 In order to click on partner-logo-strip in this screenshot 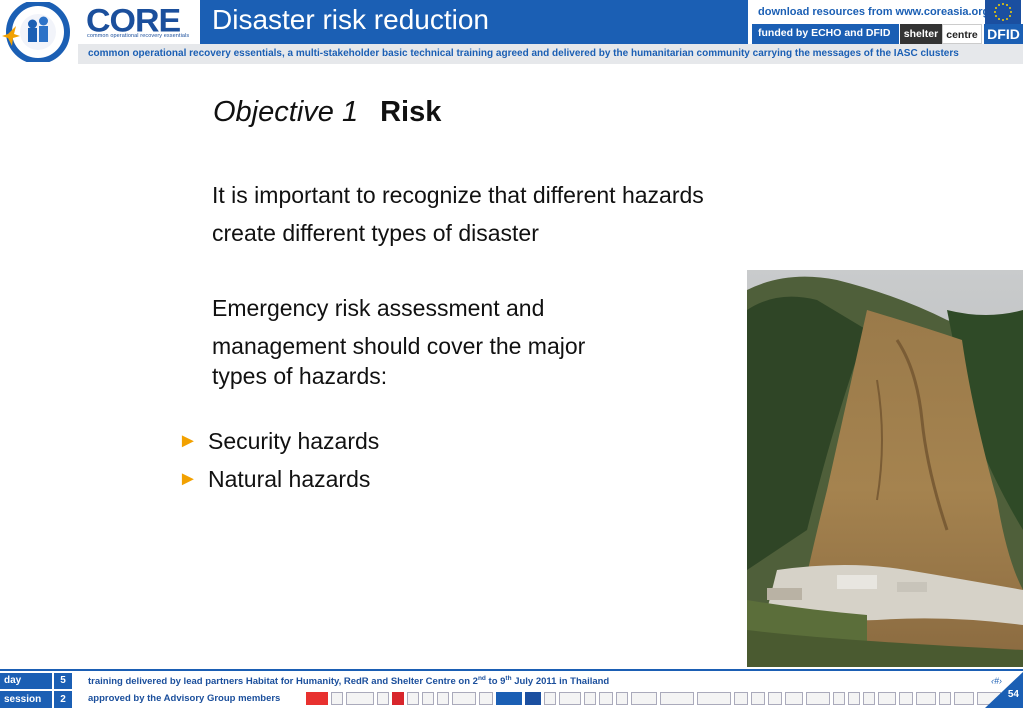, I will do `click(653, 698)`.